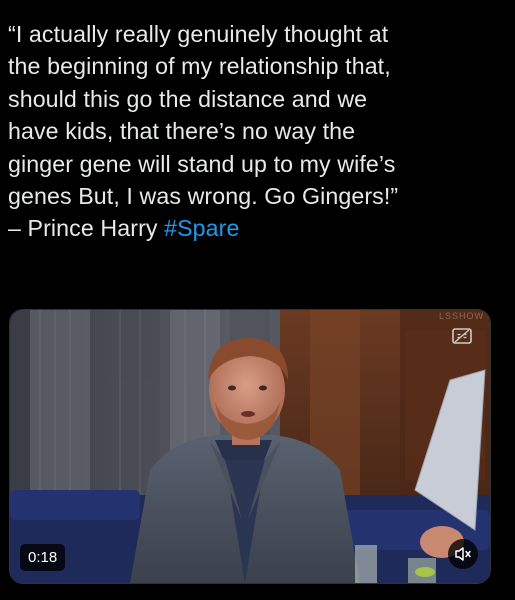 The width and height of the screenshot is (515, 600). I want to click on tweet-line: the beginning of my relationship that,, so click(199, 66).